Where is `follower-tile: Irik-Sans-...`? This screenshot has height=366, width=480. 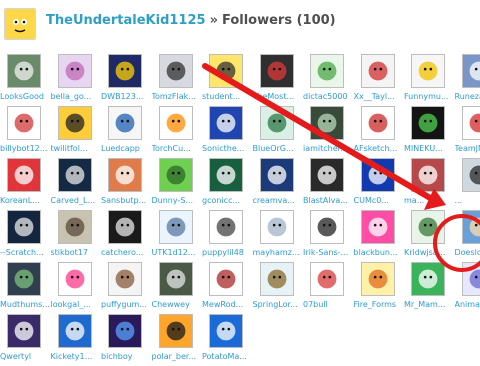 follower-tile: Irik-Sans-... is located at coordinates (331, 236).